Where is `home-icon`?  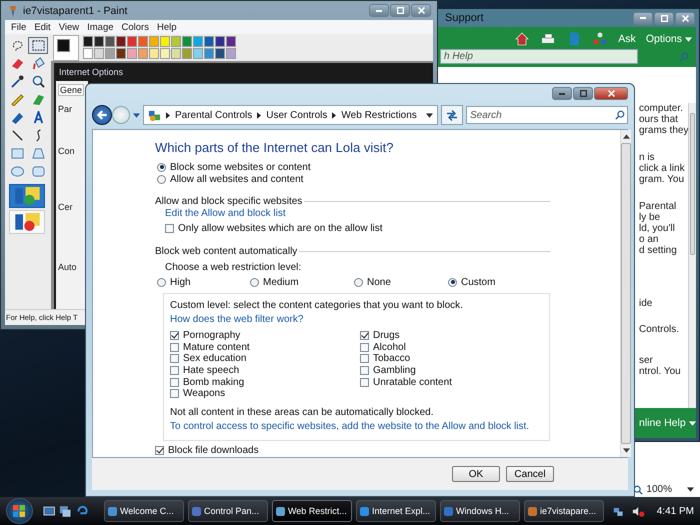 home-icon is located at coordinates (522, 39).